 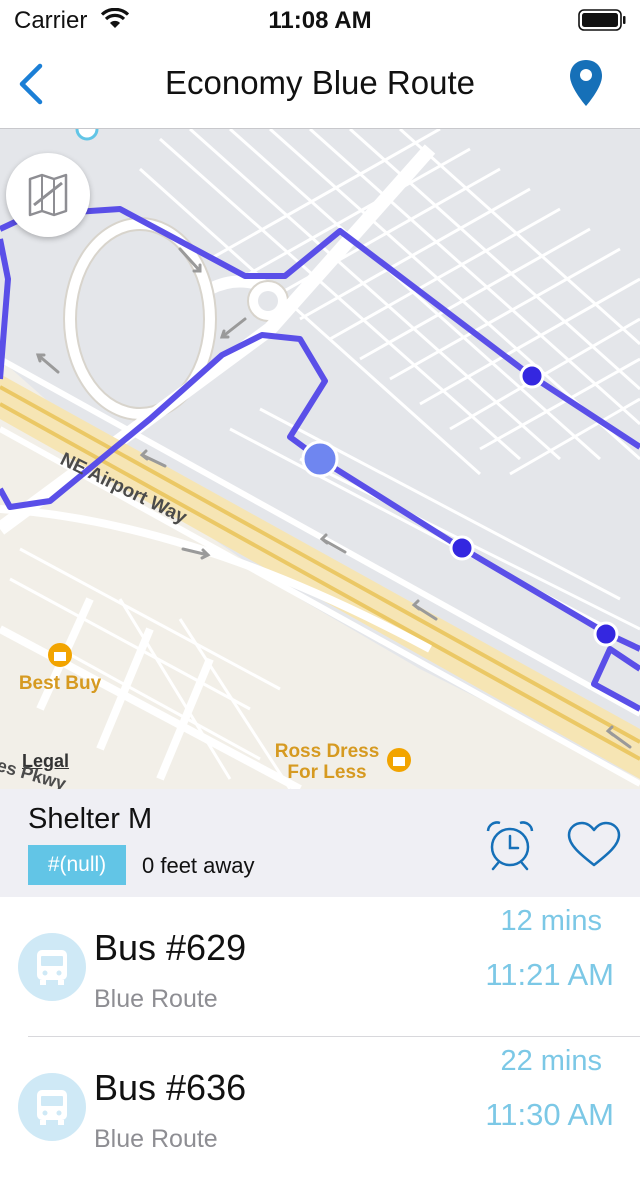 I want to click on alarm-button, so click(x=510, y=845).